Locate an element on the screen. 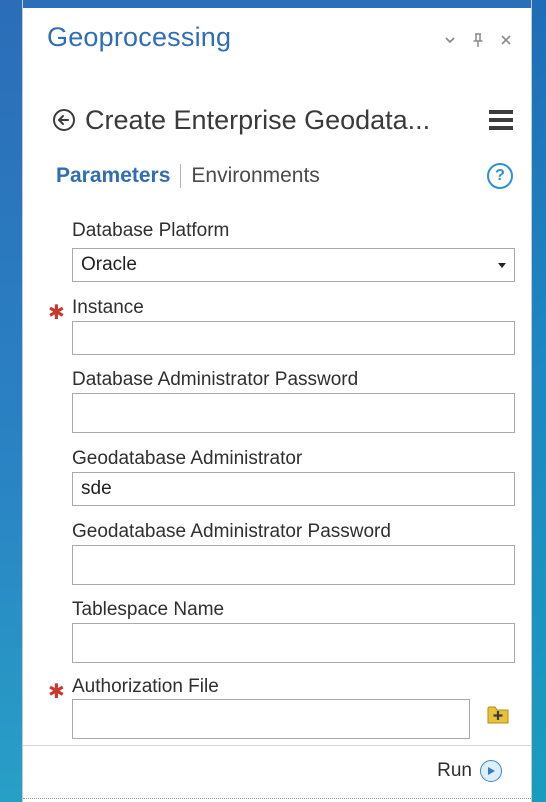 Image resolution: width=546 pixels, height=802 pixels. pin-icon is located at coordinates (478, 40).